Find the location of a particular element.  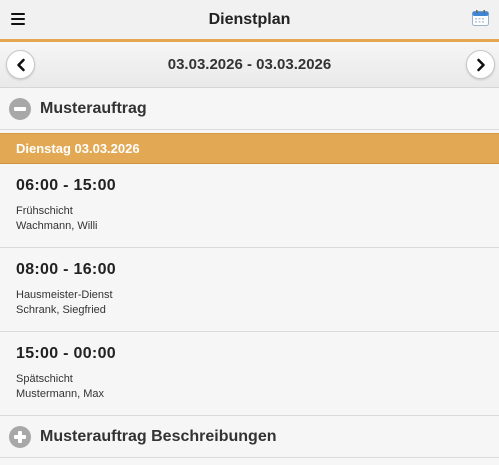

next-date-button is located at coordinates (480, 64).